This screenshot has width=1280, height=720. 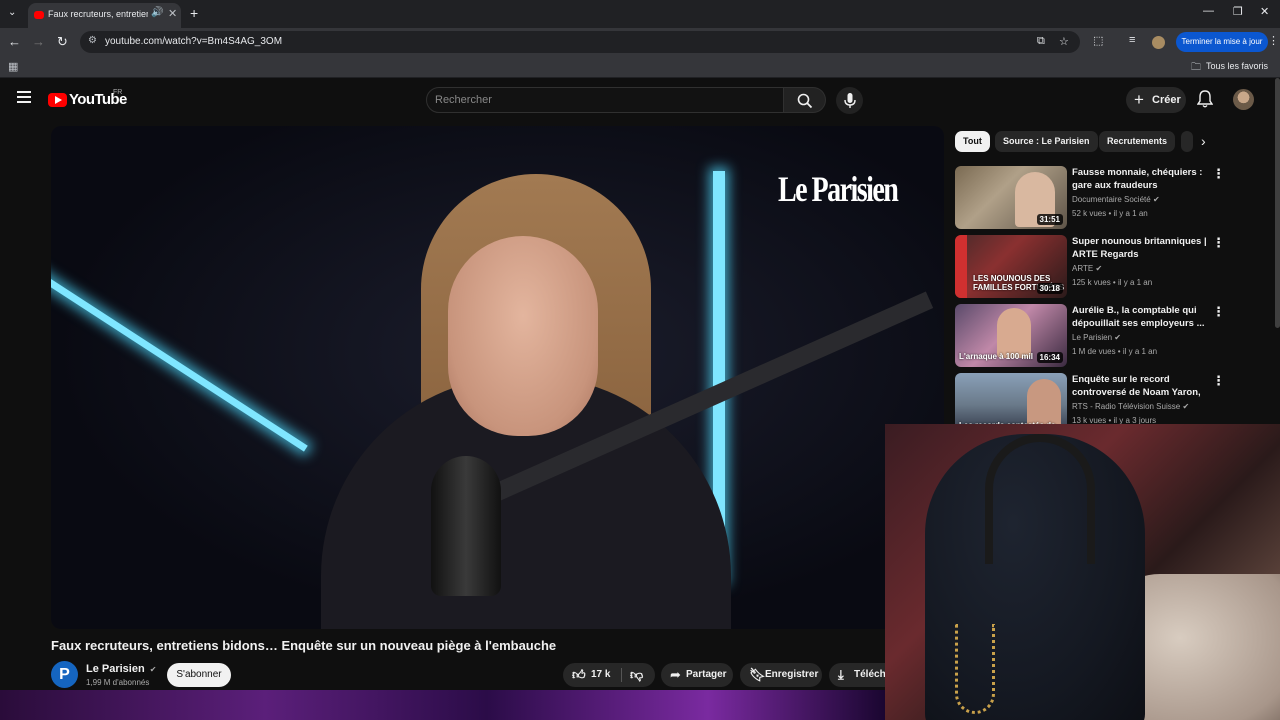 I want to click on subscribe-button: S'abonner, so click(x=199, y=675).